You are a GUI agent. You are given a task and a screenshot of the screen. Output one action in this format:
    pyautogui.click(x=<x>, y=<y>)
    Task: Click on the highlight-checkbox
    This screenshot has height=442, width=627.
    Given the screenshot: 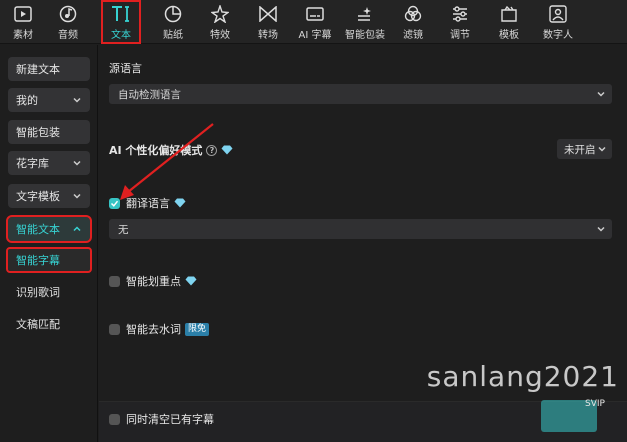 What is the action you would take?
    pyautogui.click(x=114, y=281)
    